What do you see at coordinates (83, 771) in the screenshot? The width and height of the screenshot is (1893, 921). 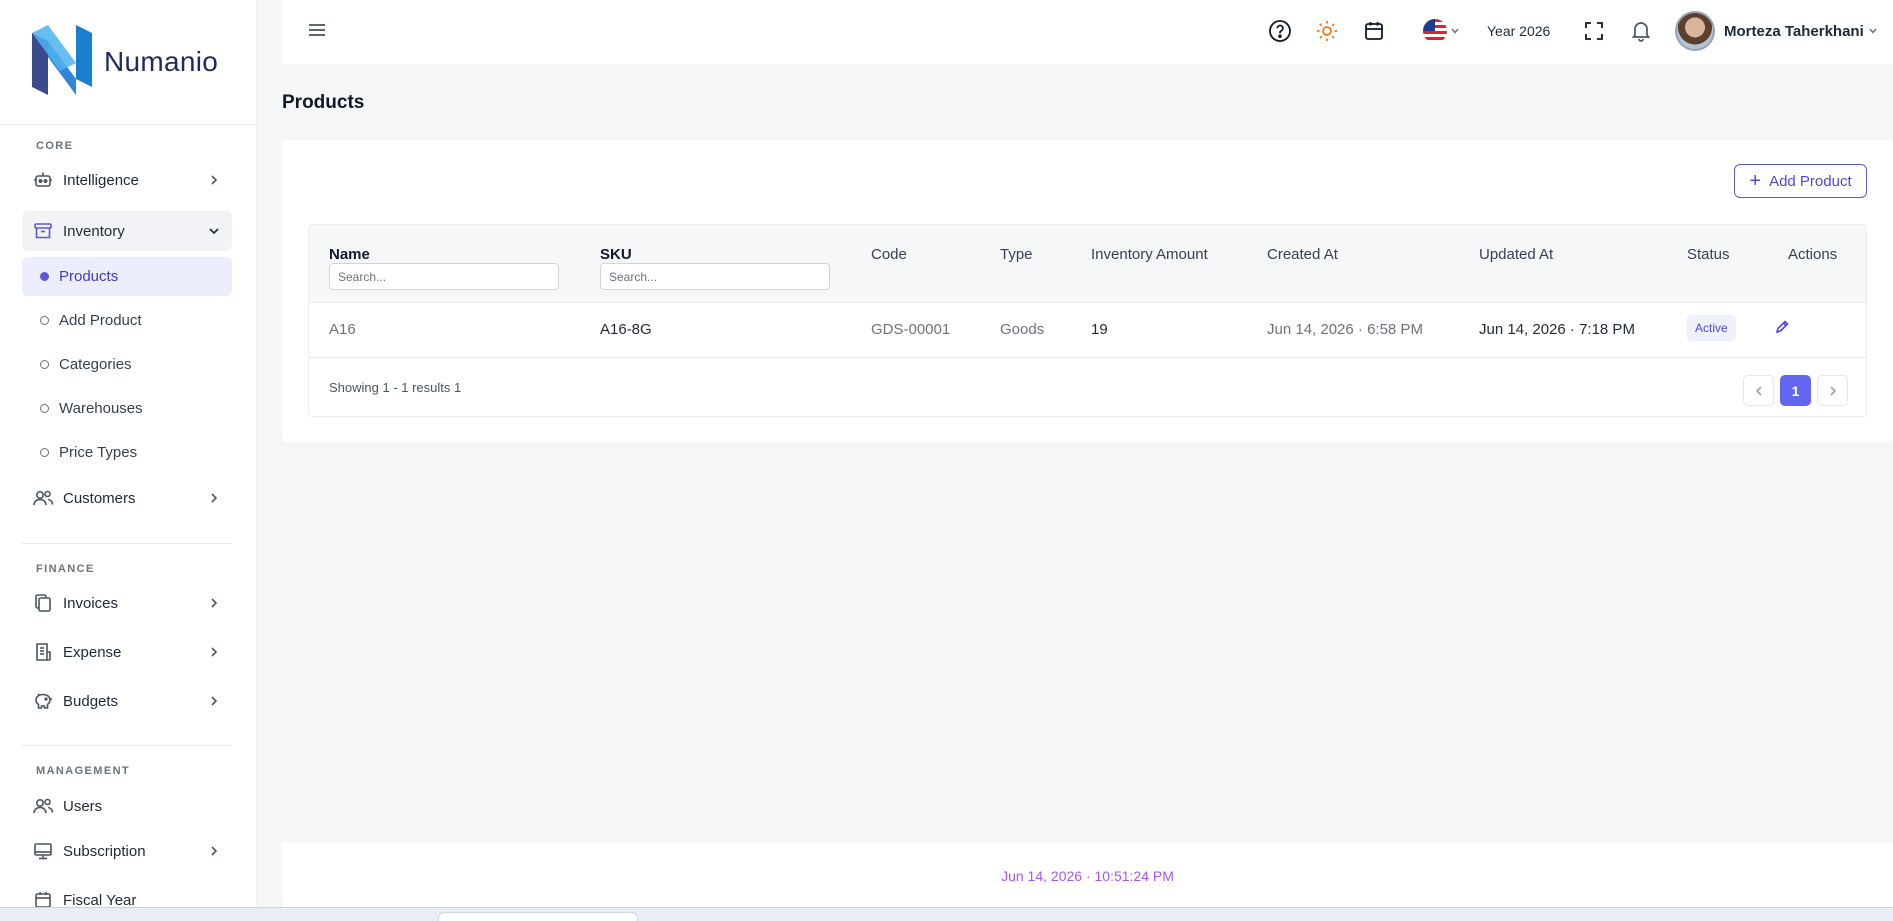 I see `section-label-management: MANAGEMENT` at bounding box center [83, 771].